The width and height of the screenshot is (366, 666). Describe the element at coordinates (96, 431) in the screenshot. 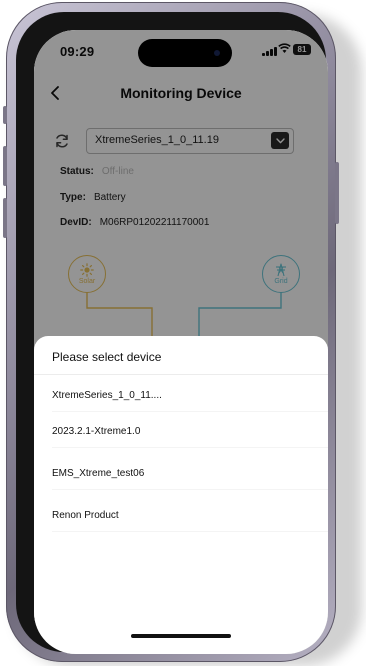

I see `device-option-label: 2023.2.1-Xtreme1.0` at that location.